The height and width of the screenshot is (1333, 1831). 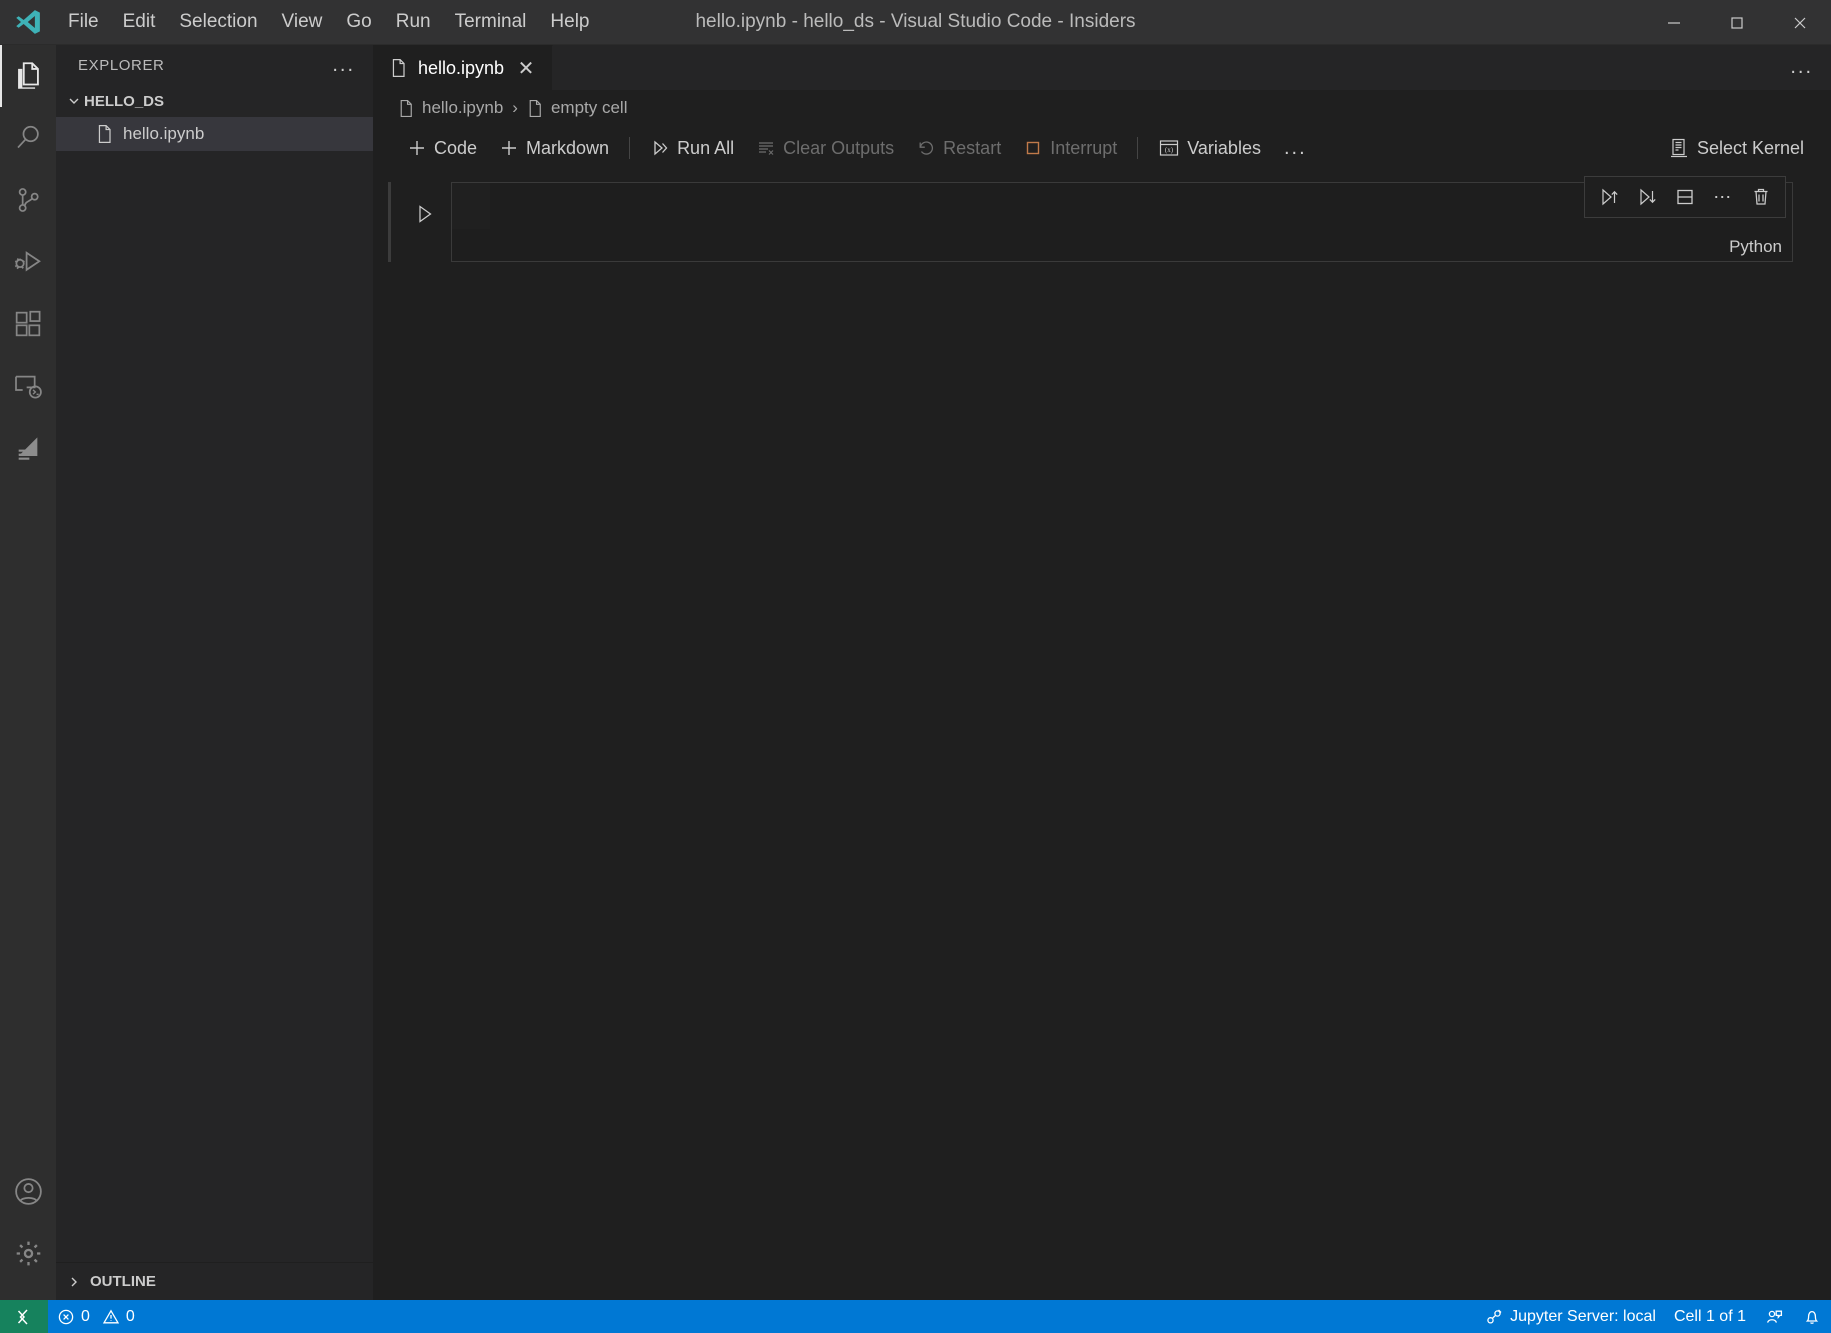 I want to click on error-icon, so click(x=66, y=1317).